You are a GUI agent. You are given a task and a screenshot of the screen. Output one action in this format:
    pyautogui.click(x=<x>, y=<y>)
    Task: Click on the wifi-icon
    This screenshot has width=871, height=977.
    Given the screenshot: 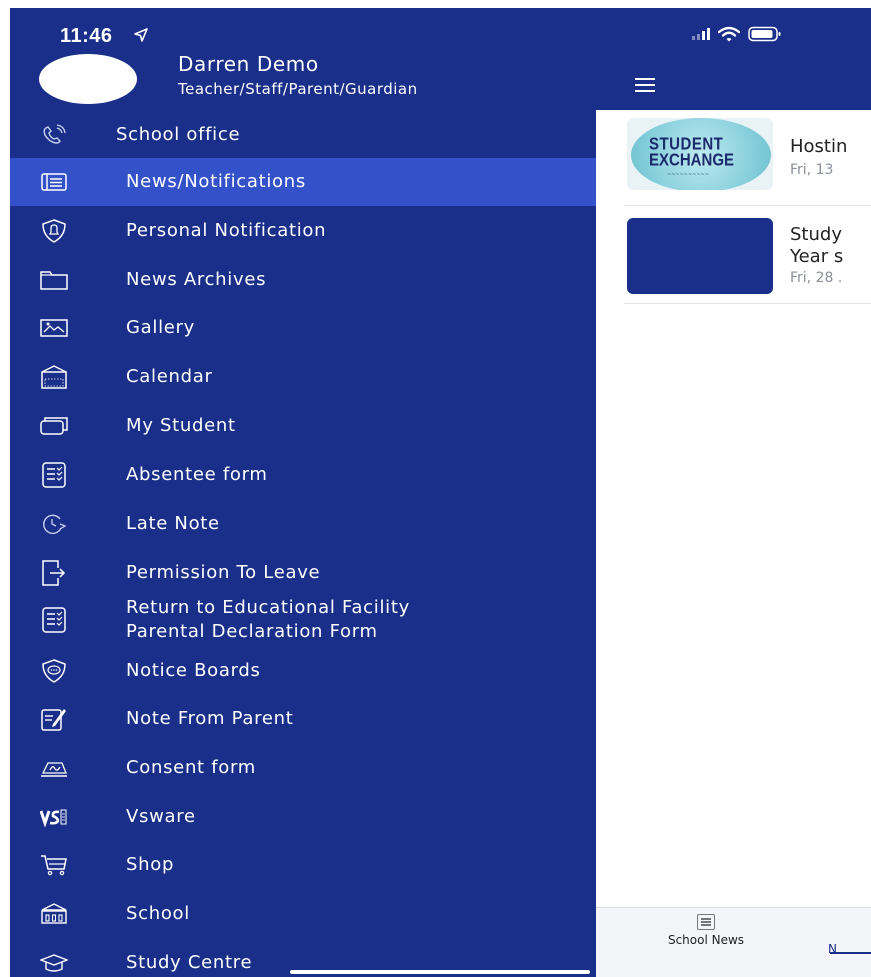 What is the action you would take?
    pyautogui.click(x=729, y=34)
    